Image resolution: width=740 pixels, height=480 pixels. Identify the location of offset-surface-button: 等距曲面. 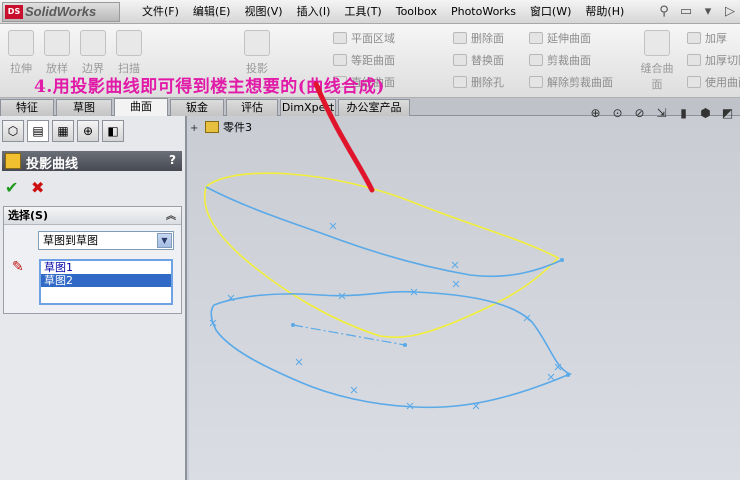
(364, 61).